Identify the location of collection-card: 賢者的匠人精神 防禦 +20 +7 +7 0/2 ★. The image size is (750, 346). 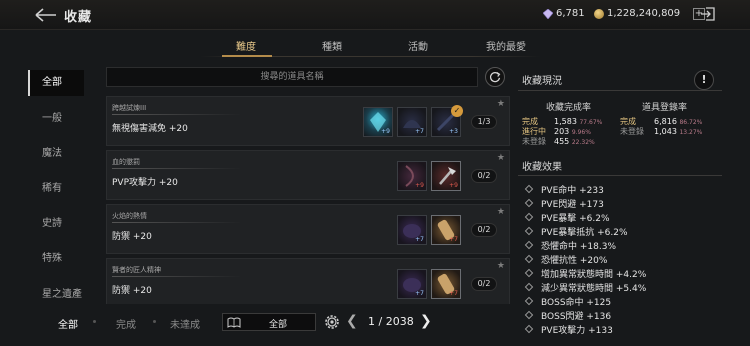
(308, 281).